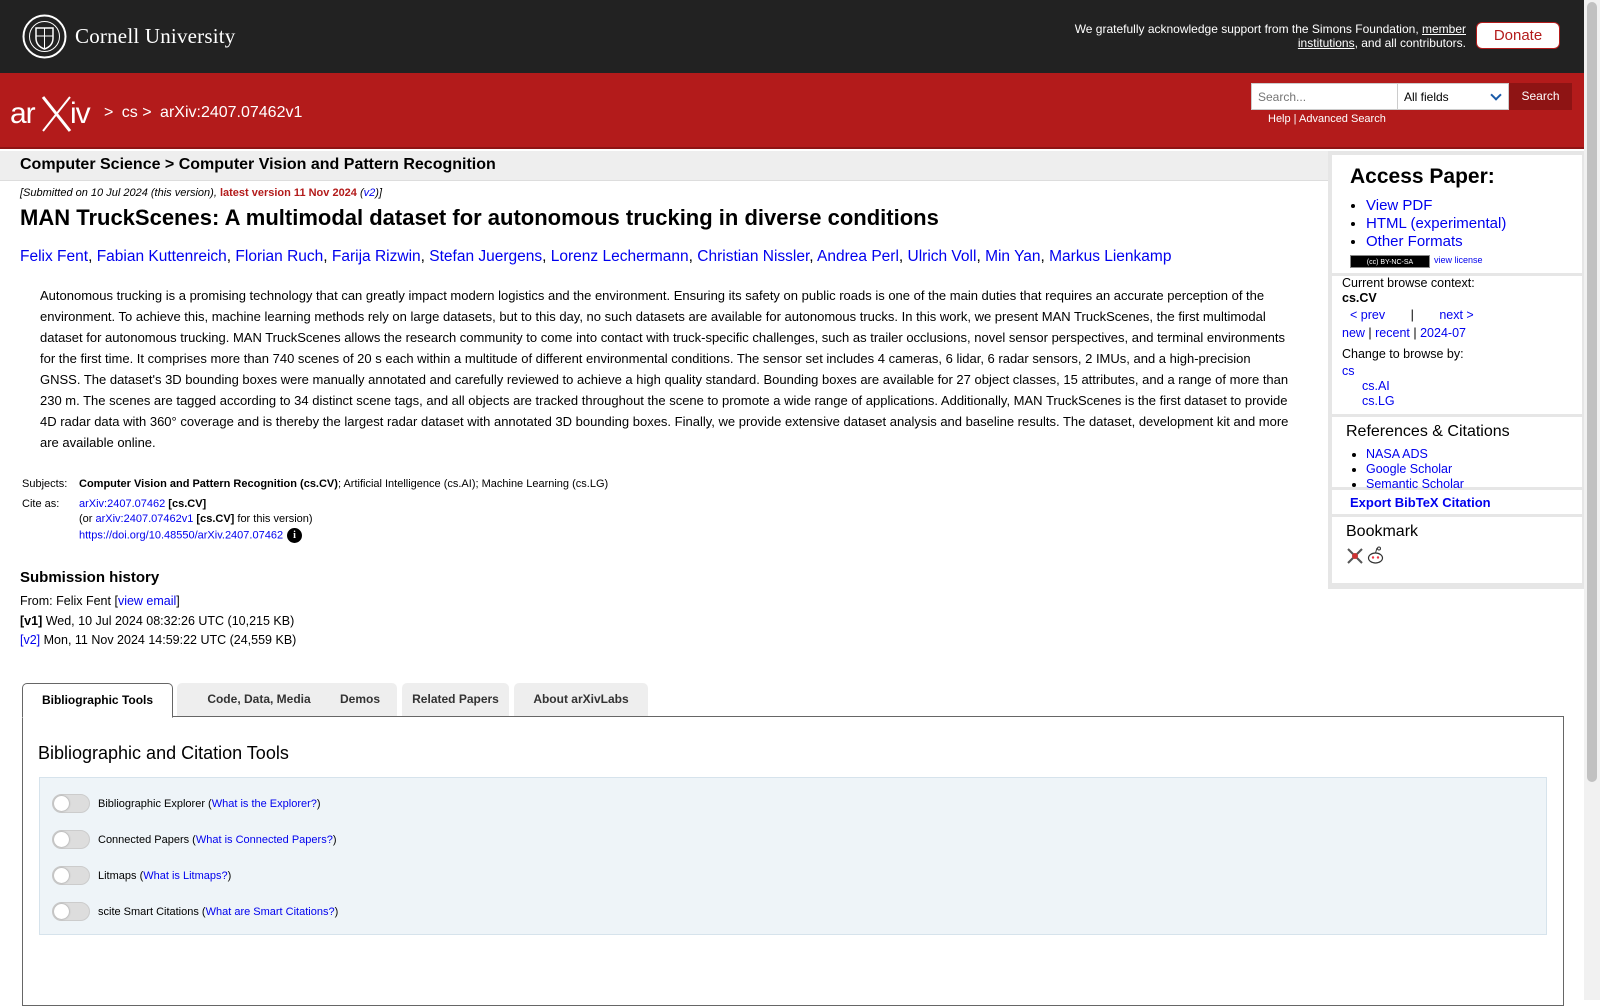  What do you see at coordinates (71, 839) in the screenshot?
I see `connected-papers-toggle` at bounding box center [71, 839].